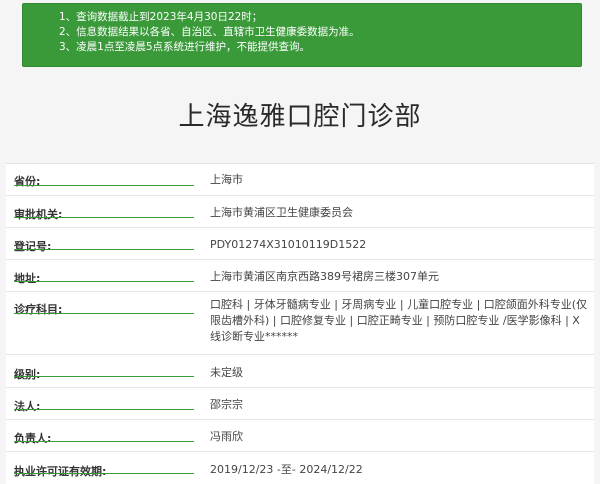  Describe the element at coordinates (226, 436) in the screenshot. I see `field-value: 冯雨欣` at that location.